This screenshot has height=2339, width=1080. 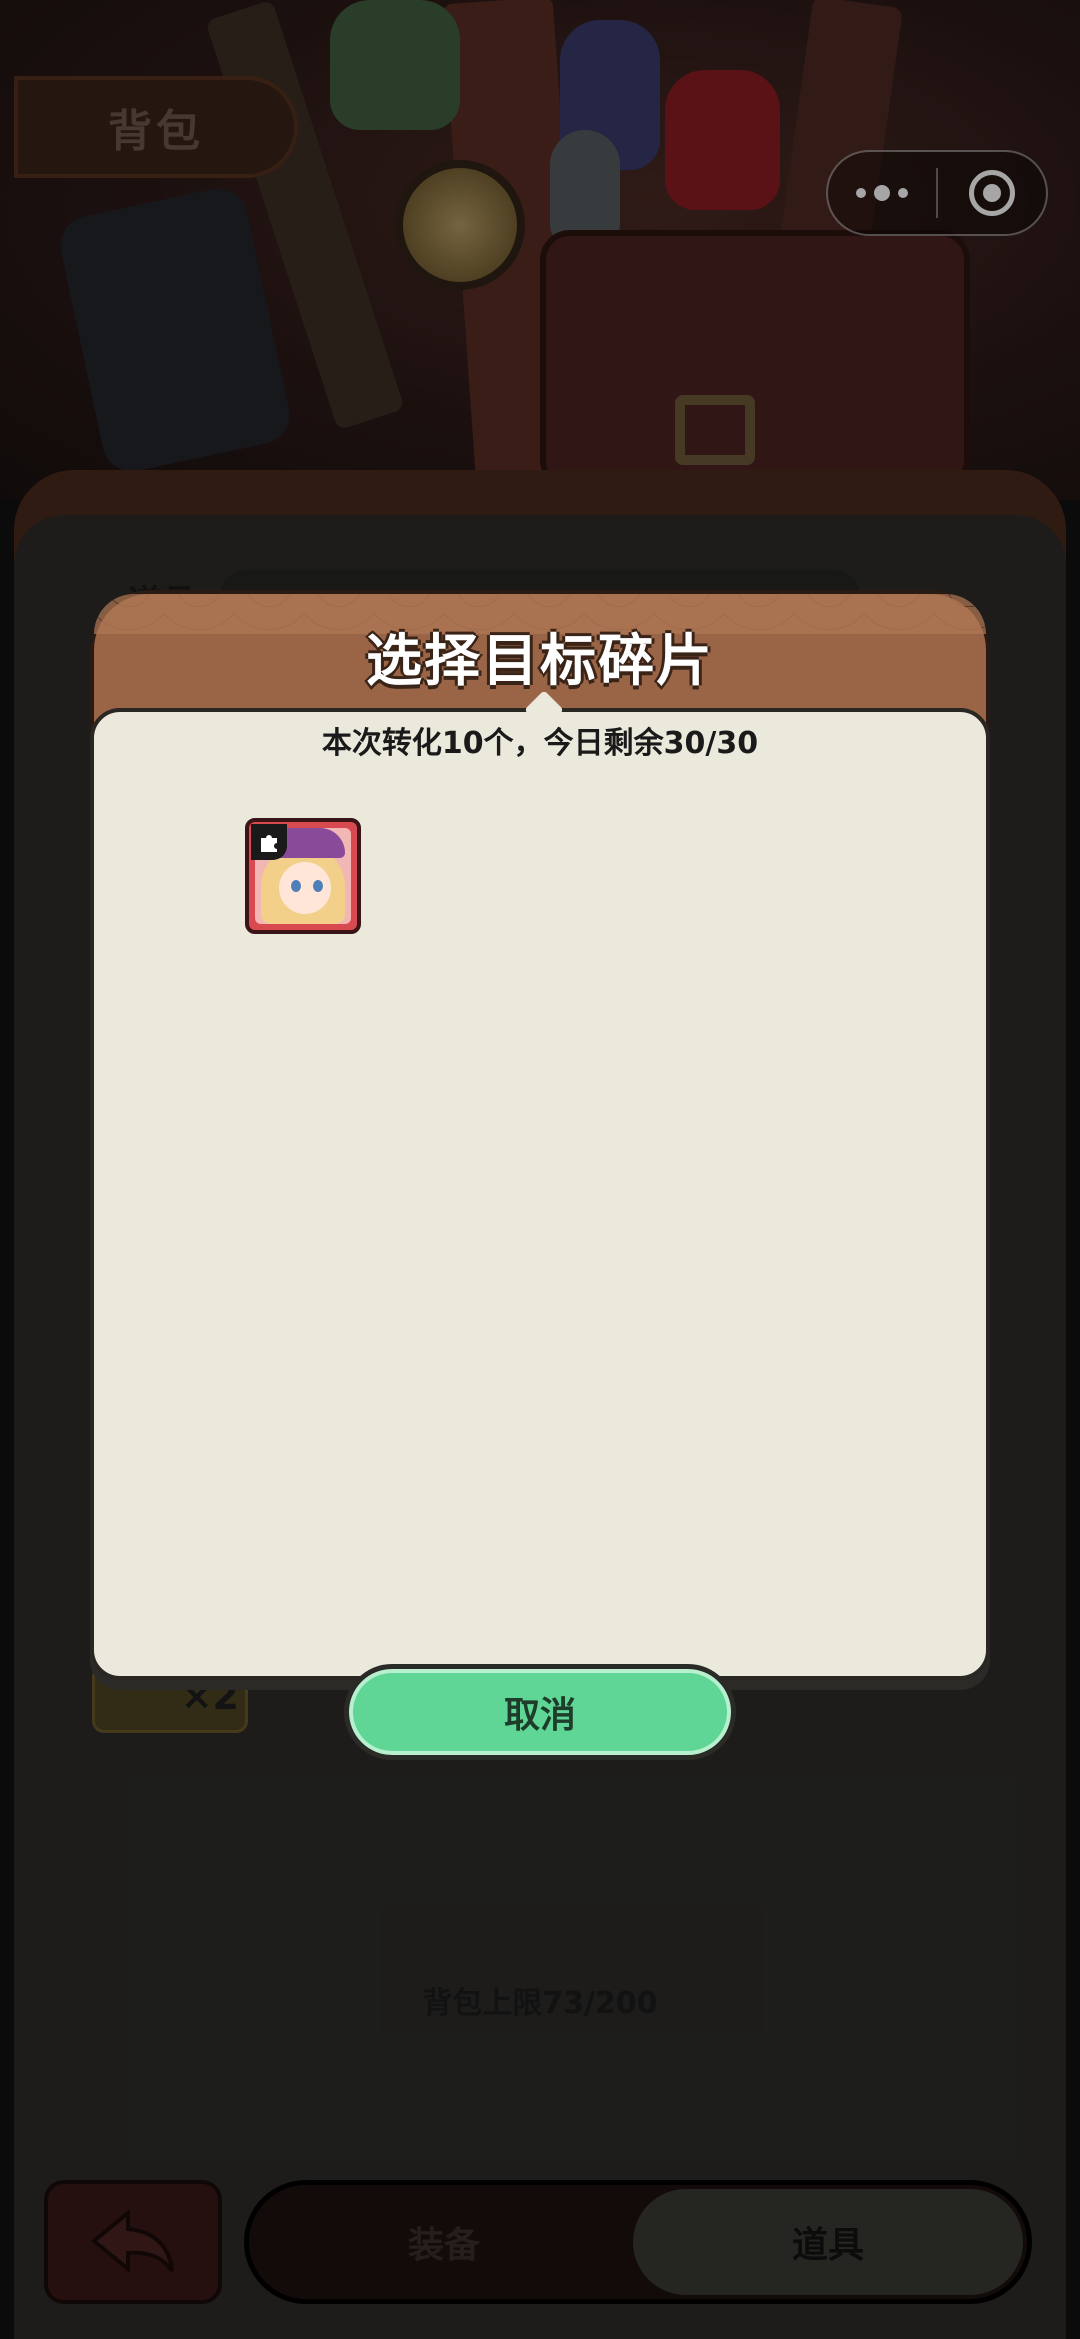 What do you see at coordinates (937, 193) in the screenshot?
I see `mini-program-capsule` at bounding box center [937, 193].